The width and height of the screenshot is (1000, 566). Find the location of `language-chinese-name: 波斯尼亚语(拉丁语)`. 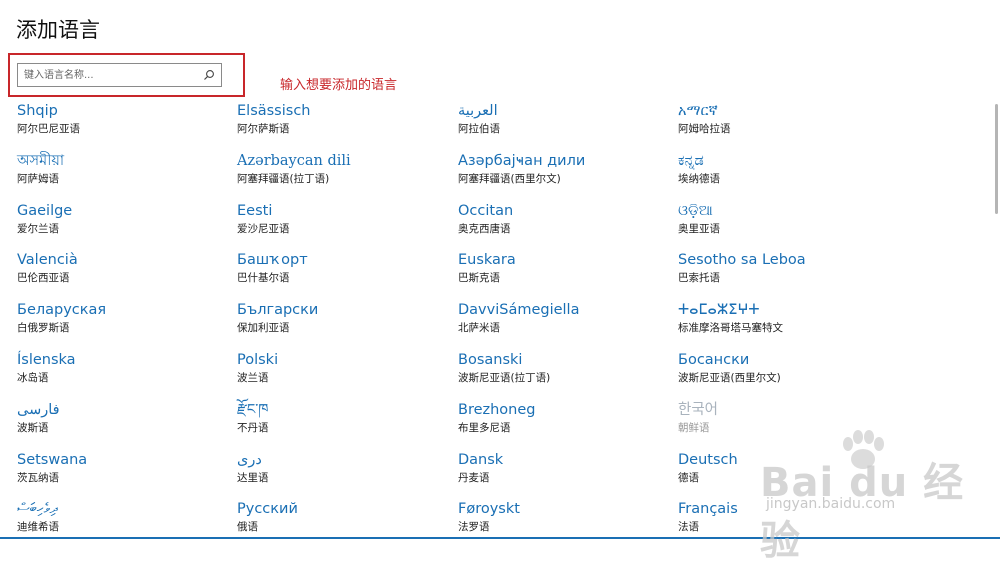

language-chinese-name: 波斯尼亚语(拉丁语) is located at coordinates (504, 378).